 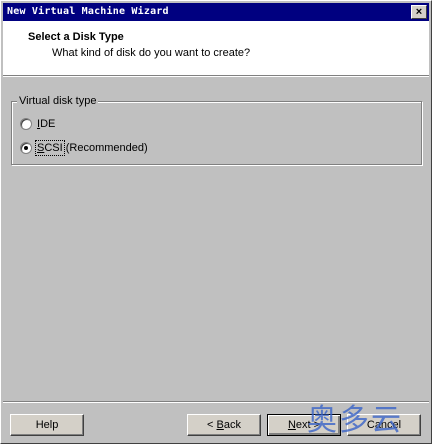 What do you see at coordinates (58, 101) in the screenshot?
I see `disk-type-legend: Virtual disk type` at bounding box center [58, 101].